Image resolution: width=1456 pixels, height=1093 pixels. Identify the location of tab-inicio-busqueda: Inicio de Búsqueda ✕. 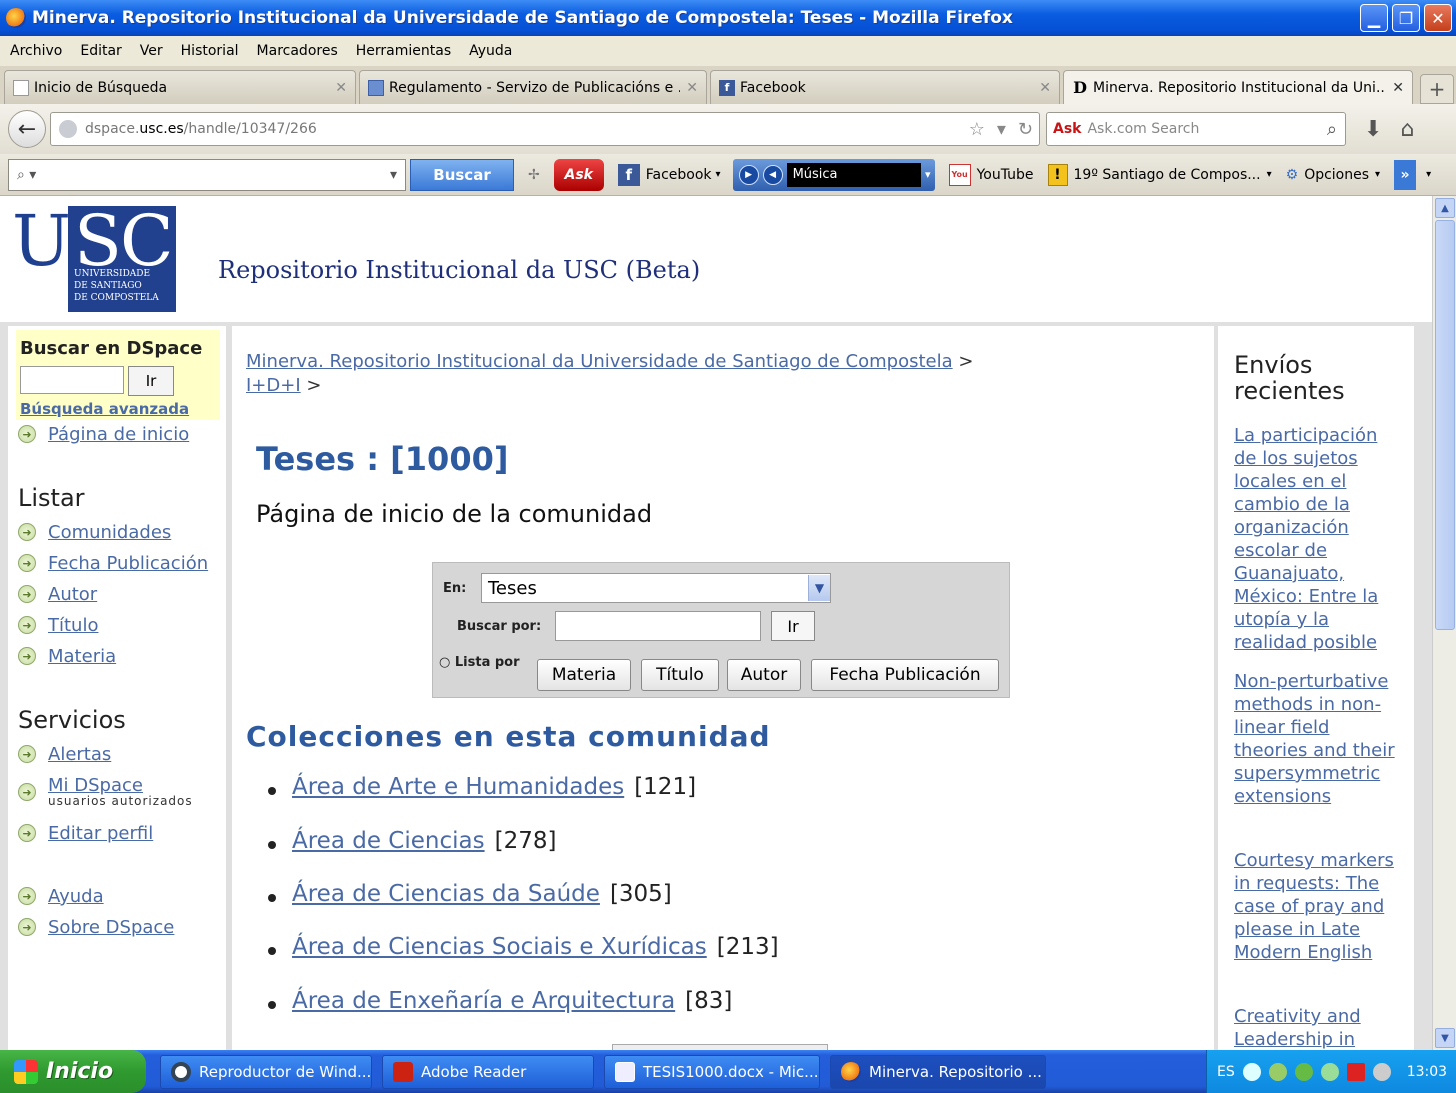
(180, 87).